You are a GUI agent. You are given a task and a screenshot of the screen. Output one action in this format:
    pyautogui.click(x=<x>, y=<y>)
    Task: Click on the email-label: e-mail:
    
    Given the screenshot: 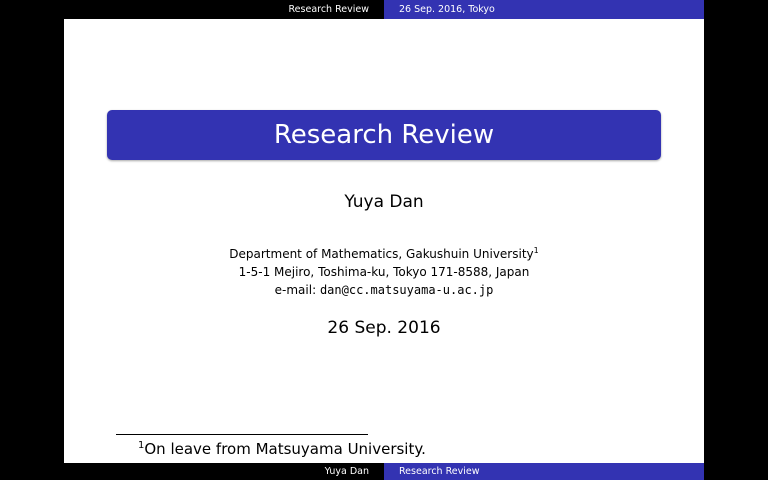 What is the action you would take?
    pyautogui.click(x=295, y=290)
    